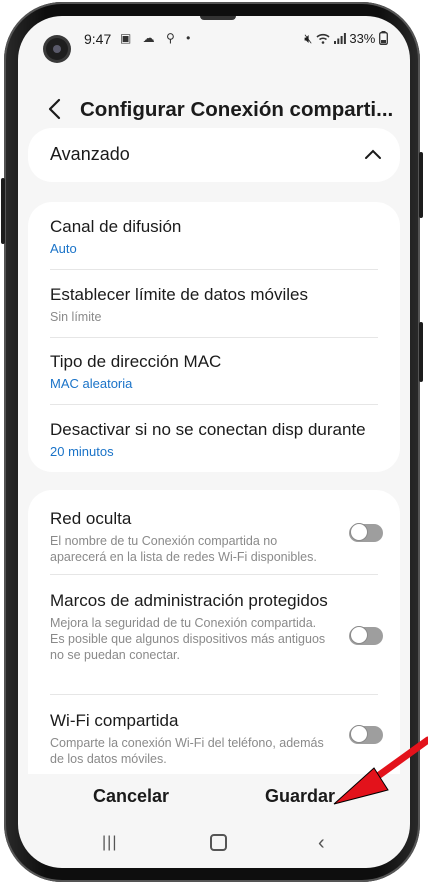 The image size is (428, 884). I want to click on status-bar: 9:47 ▣ ☁ ⚲ • 🔇︎ 33%, so click(214, 38).